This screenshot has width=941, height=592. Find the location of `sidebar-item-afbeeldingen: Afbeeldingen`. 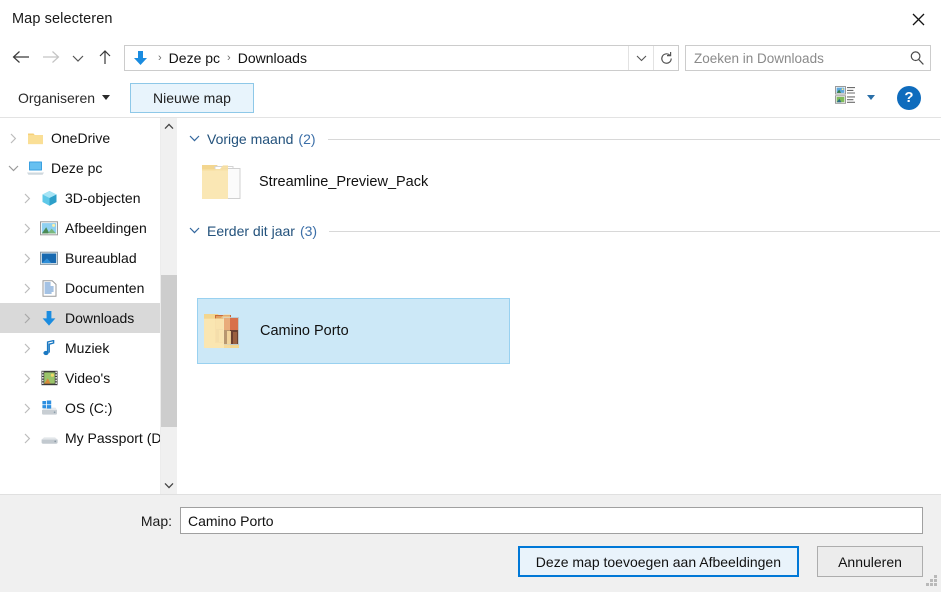

sidebar-item-afbeeldingen: Afbeeldingen is located at coordinates (88, 228).